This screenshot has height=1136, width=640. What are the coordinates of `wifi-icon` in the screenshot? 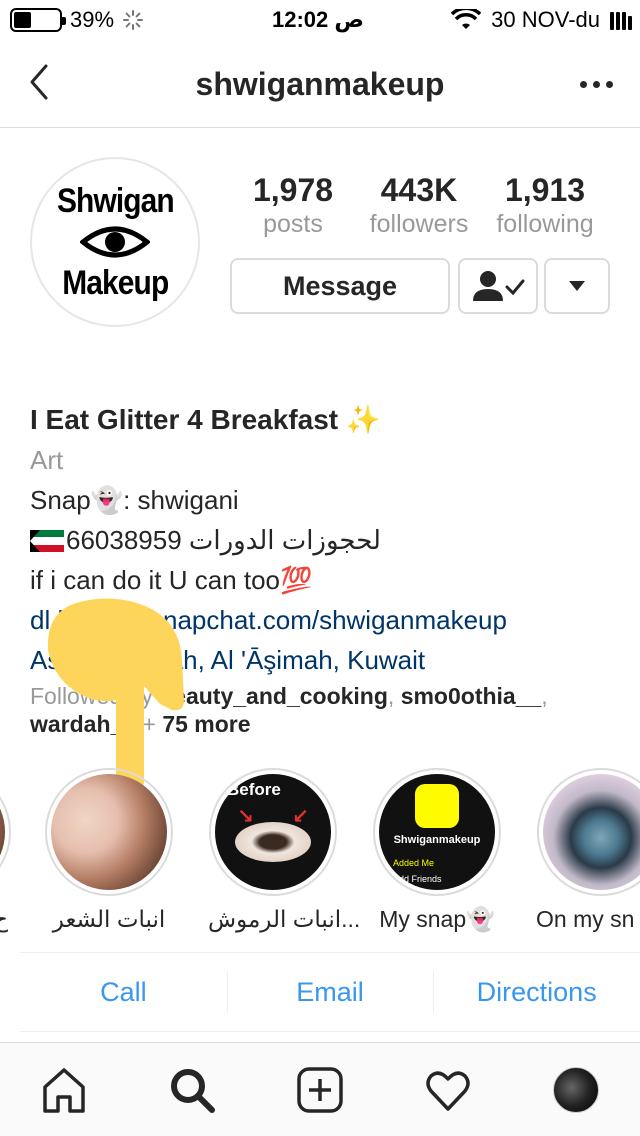 It's located at (466, 19).